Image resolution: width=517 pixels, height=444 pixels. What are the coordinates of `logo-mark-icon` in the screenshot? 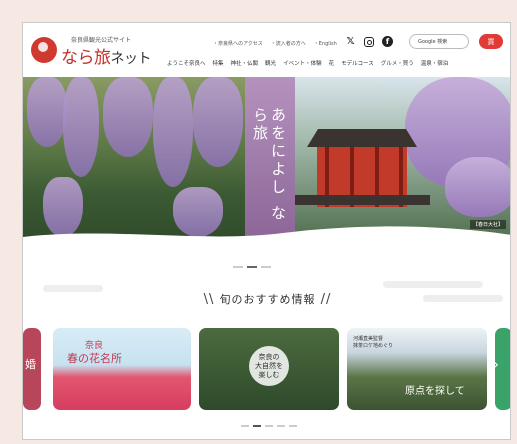 It's located at (44, 50).